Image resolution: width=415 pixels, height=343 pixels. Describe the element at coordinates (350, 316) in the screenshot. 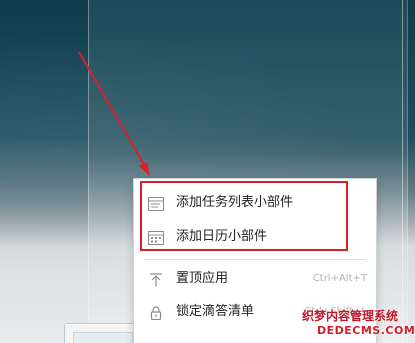

I see `watermark-site-name: 织梦内容管理系统` at that location.